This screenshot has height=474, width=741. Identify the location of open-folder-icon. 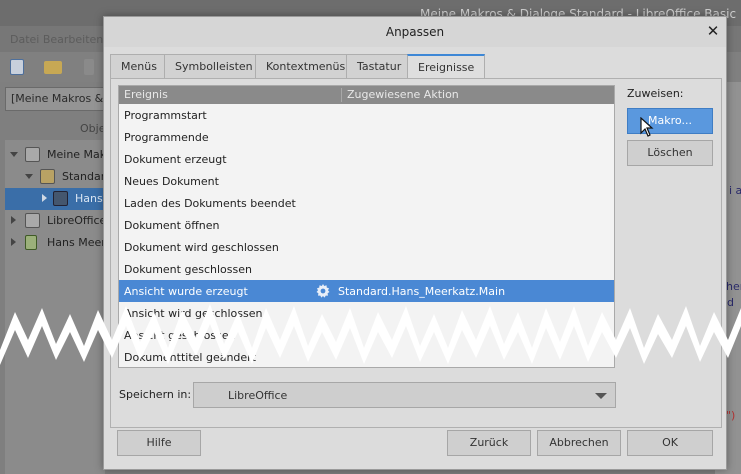
(53, 67).